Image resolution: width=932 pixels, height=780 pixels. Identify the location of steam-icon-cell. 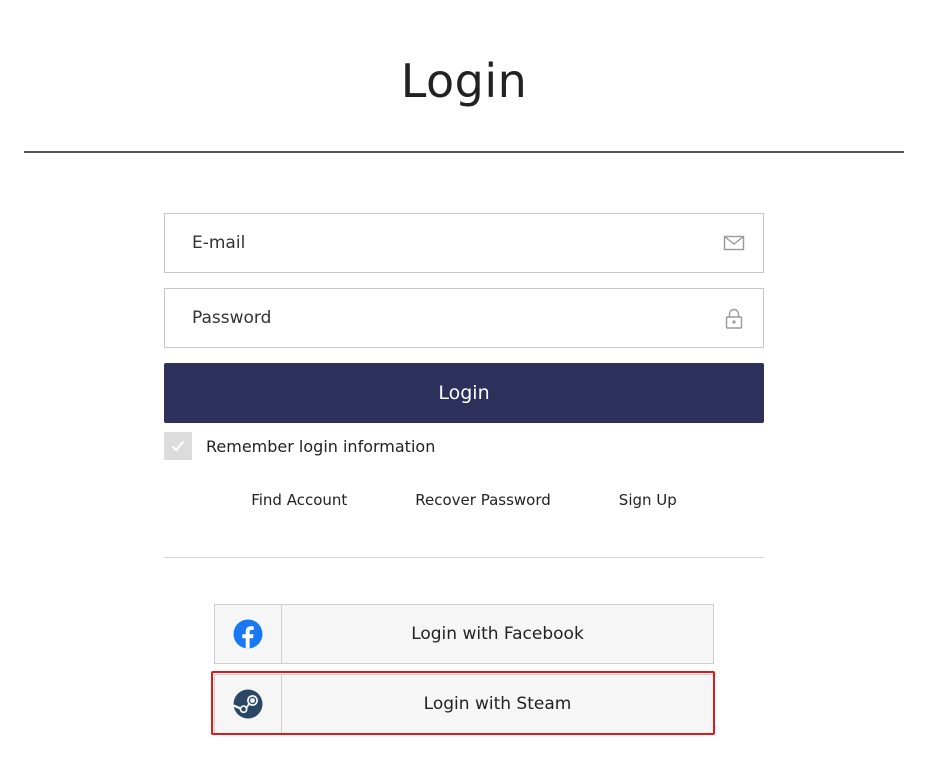
(248, 704).